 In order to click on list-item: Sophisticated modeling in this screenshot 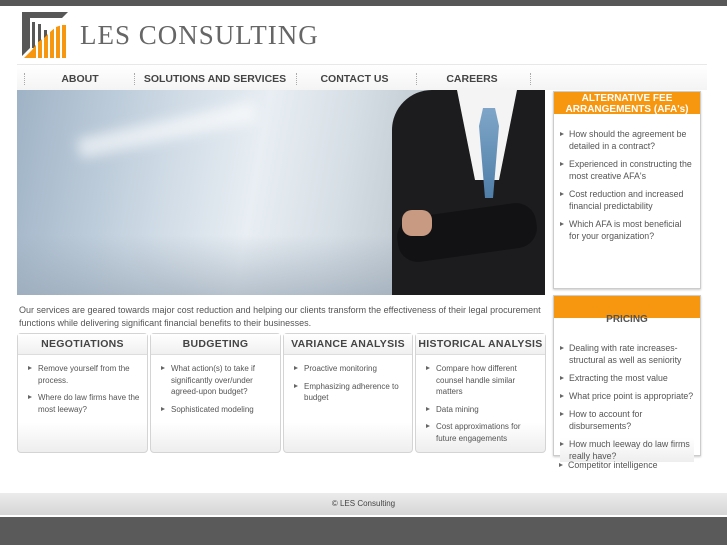, I will do `click(217, 410)`.